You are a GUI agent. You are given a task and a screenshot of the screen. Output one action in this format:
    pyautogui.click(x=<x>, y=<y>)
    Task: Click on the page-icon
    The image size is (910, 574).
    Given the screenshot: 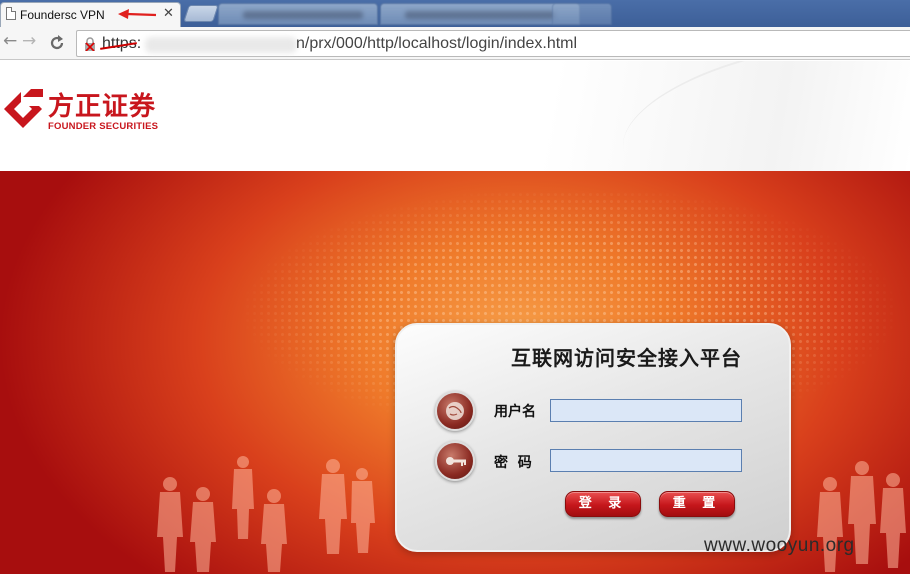 What is the action you would take?
    pyautogui.click(x=11, y=13)
    